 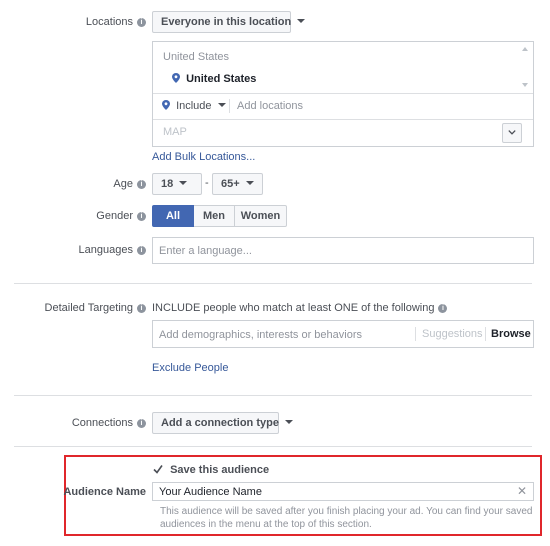 I want to click on checkmark-icon, so click(x=158, y=469).